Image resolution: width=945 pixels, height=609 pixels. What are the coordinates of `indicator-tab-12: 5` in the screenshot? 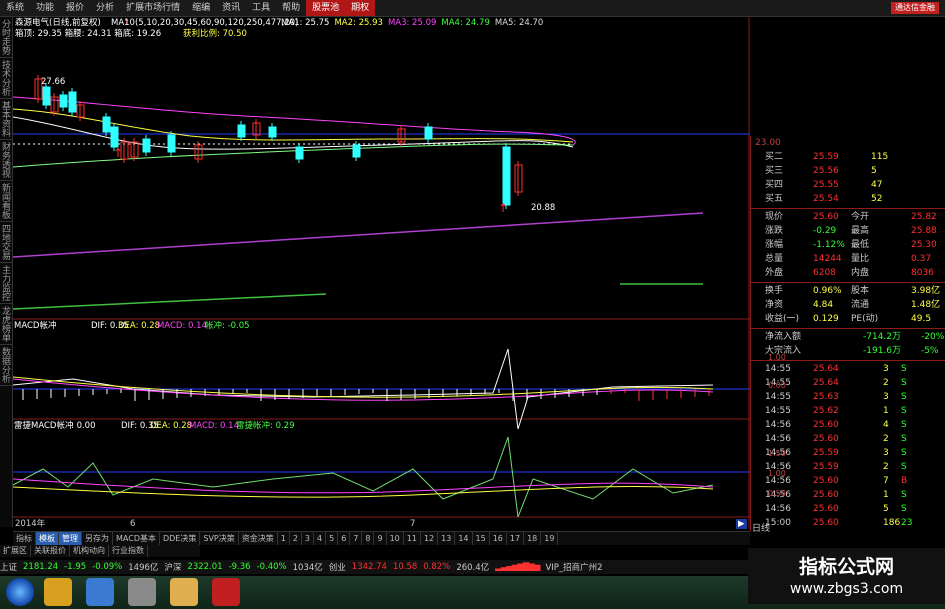 It's located at (332, 538).